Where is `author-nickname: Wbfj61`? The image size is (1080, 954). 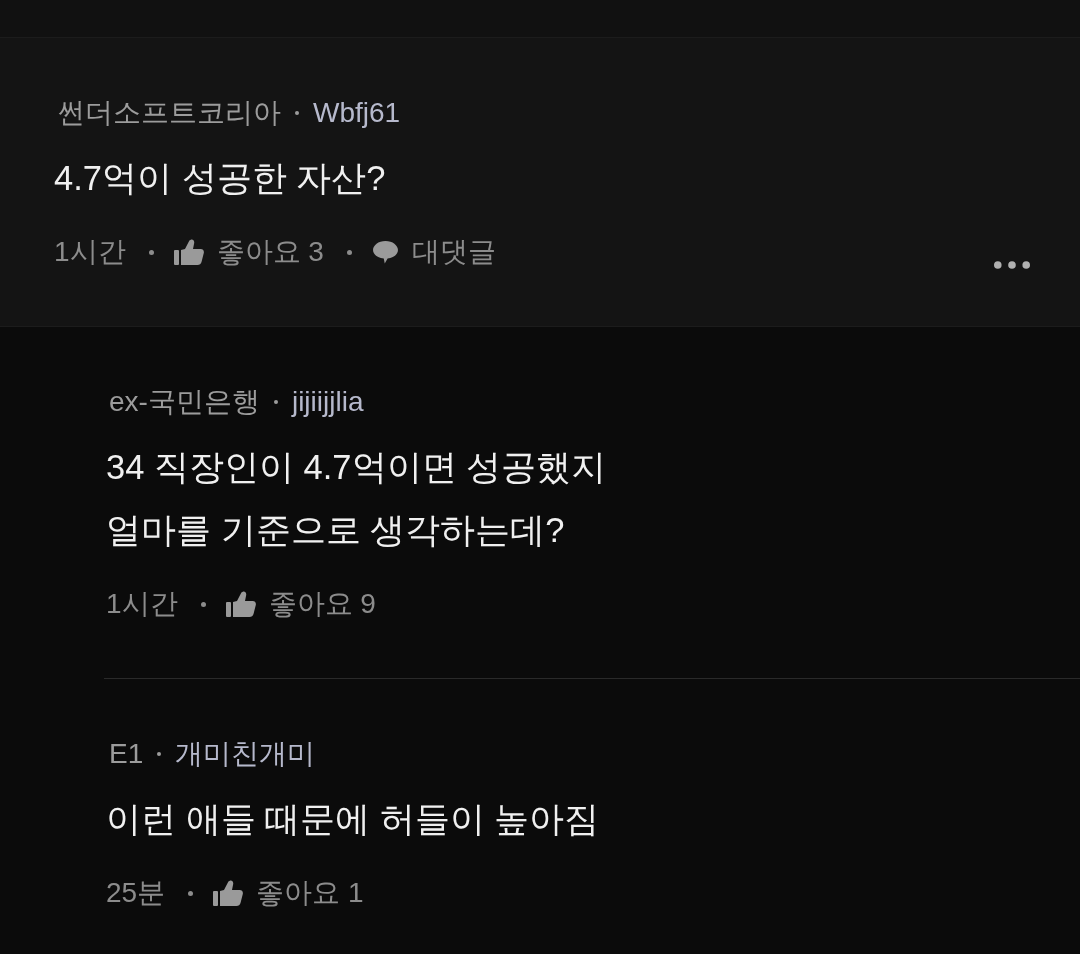 author-nickname: Wbfj61 is located at coordinates (357, 113).